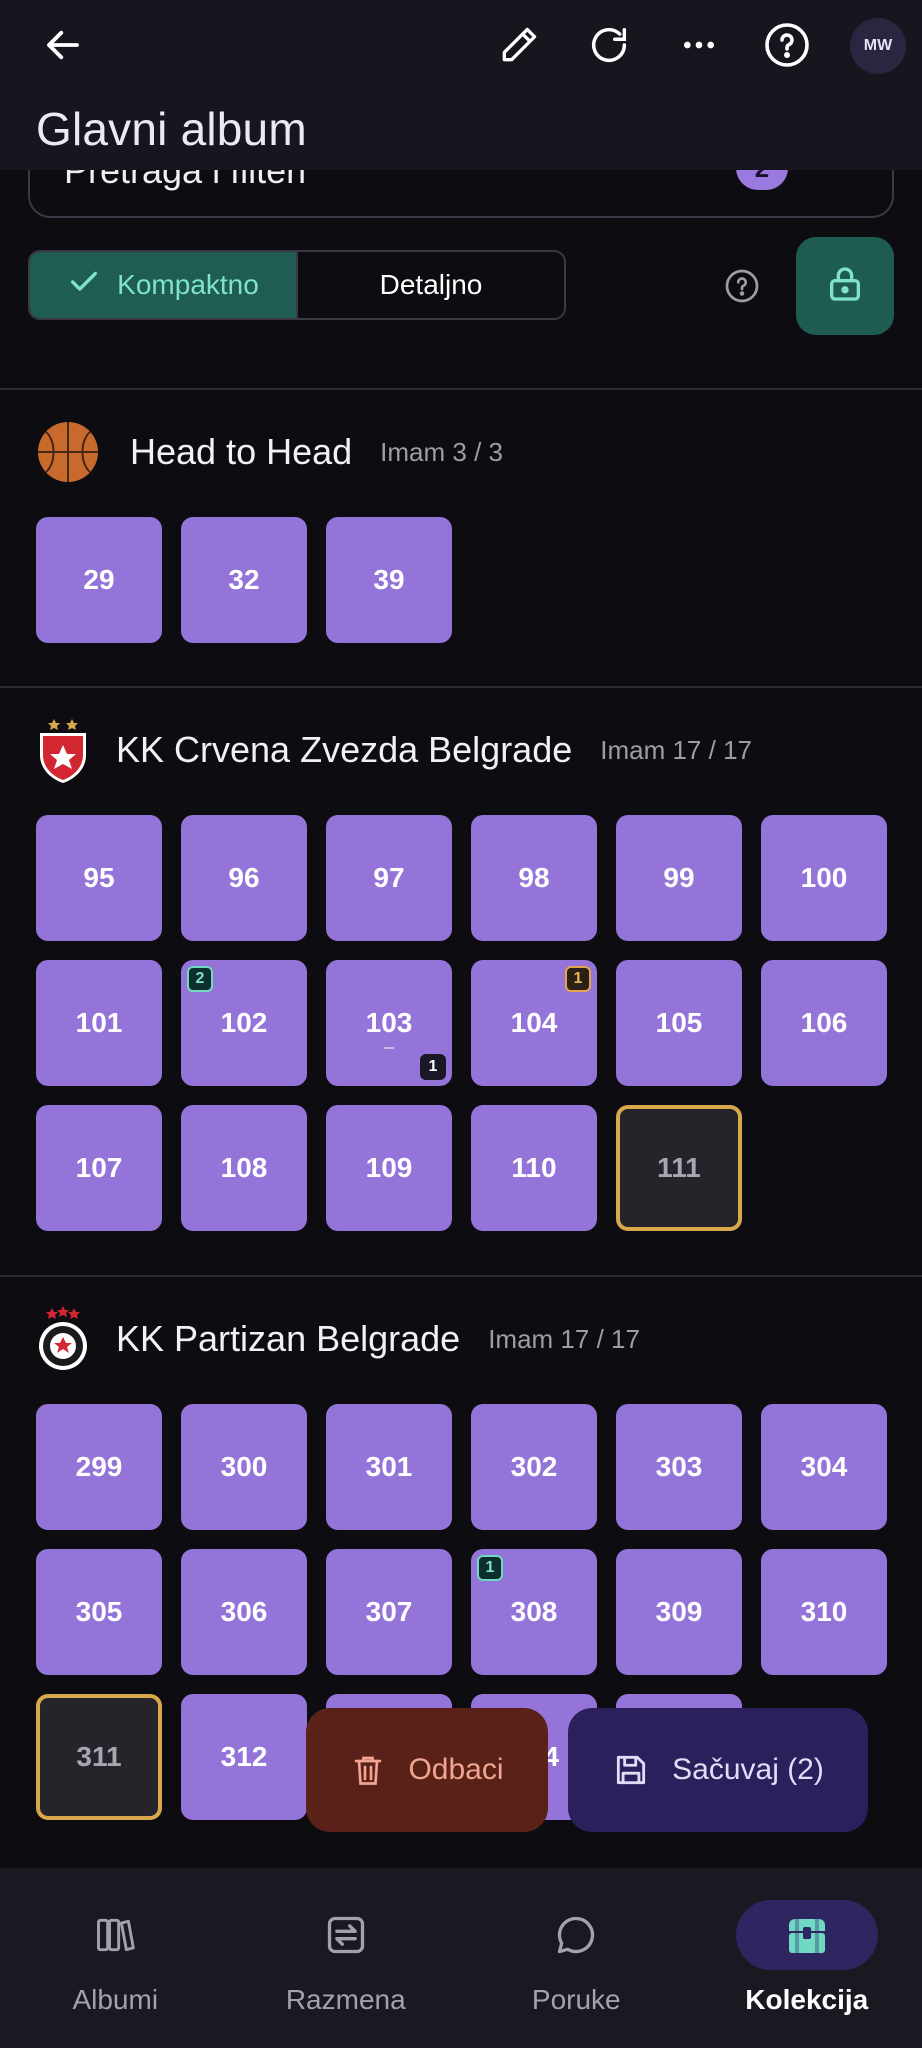  I want to click on section-count: Imam 3 / 3, so click(441, 451).